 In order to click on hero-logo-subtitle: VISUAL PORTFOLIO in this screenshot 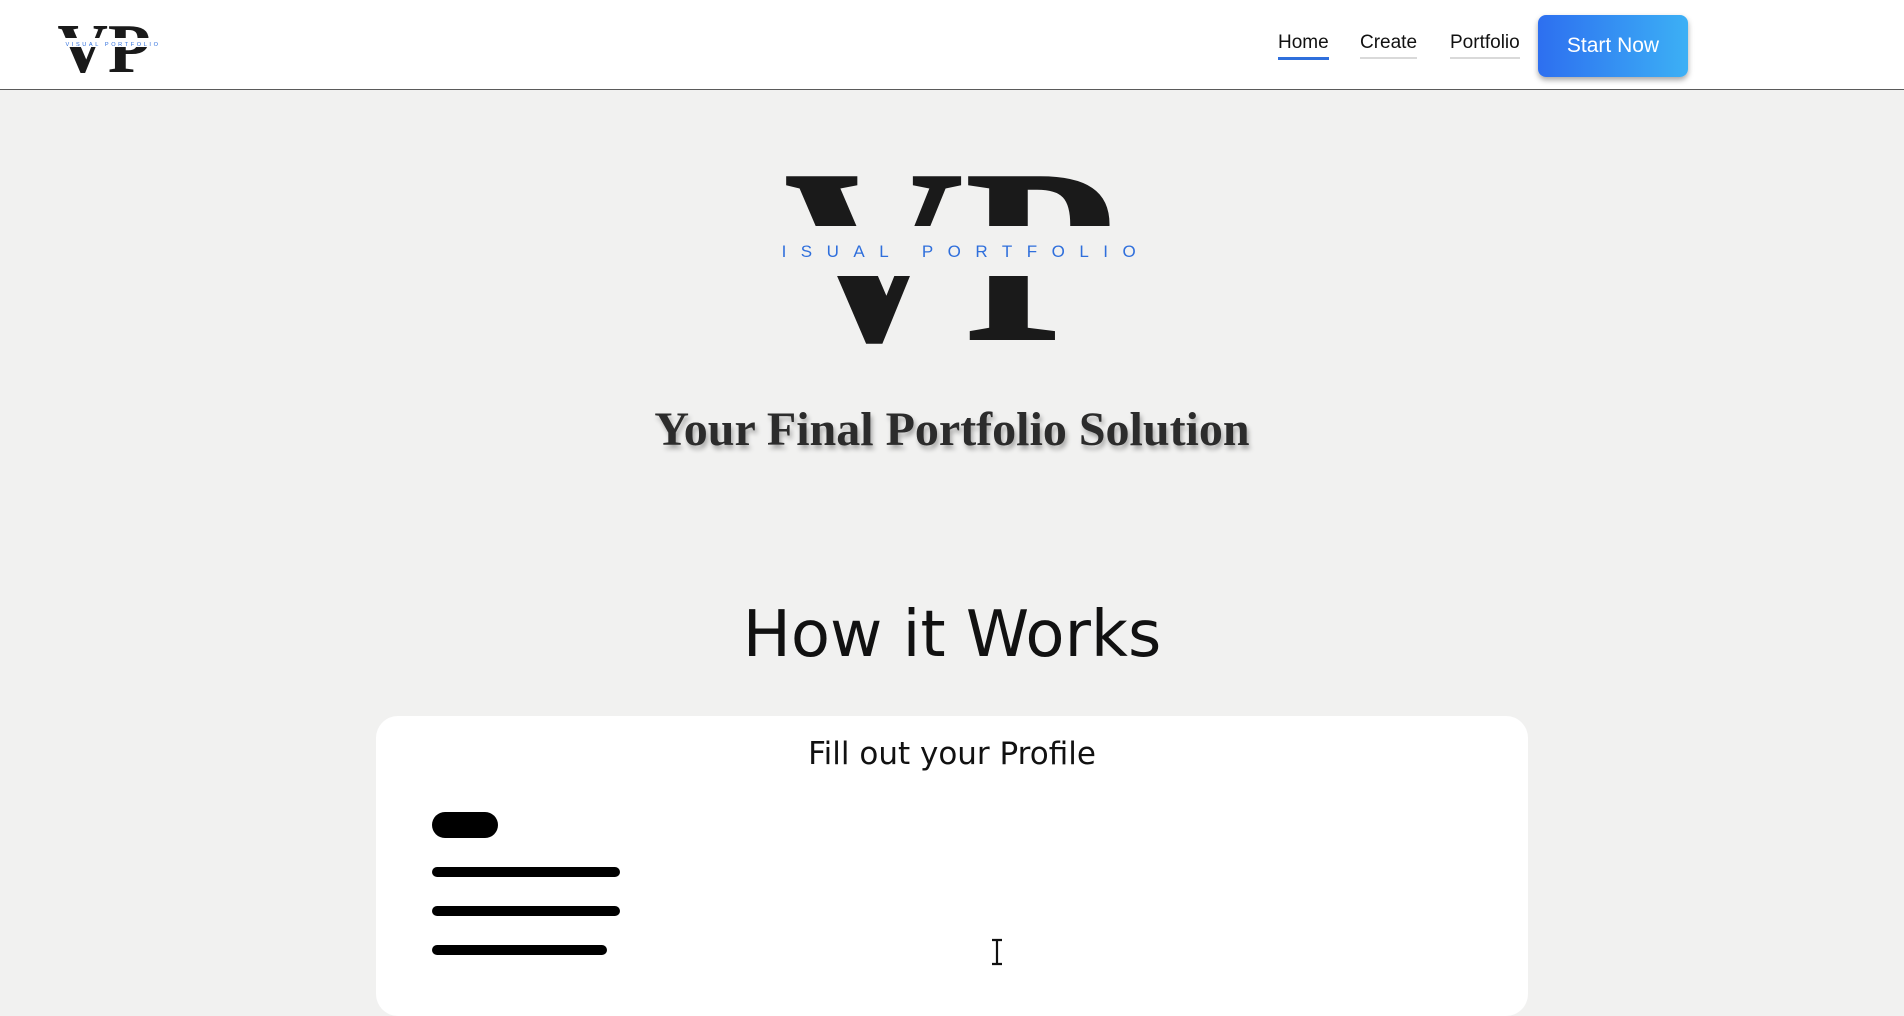, I will do `click(953, 251)`.